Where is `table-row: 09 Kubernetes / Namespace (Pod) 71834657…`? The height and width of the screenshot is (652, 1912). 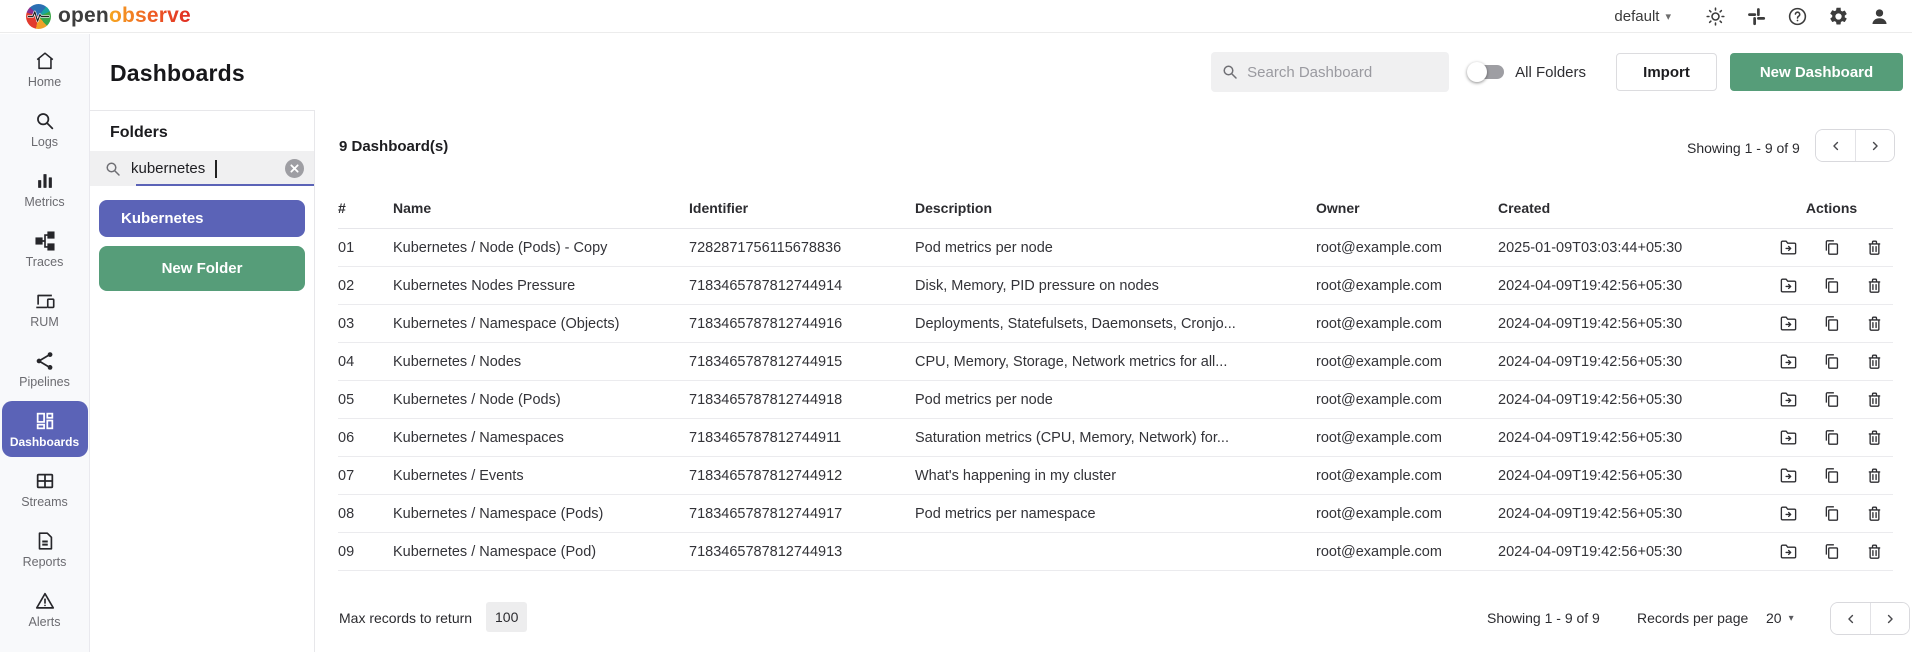
table-row: 09 Kubernetes / Namespace (Pod) 71834657… is located at coordinates (1115, 552).